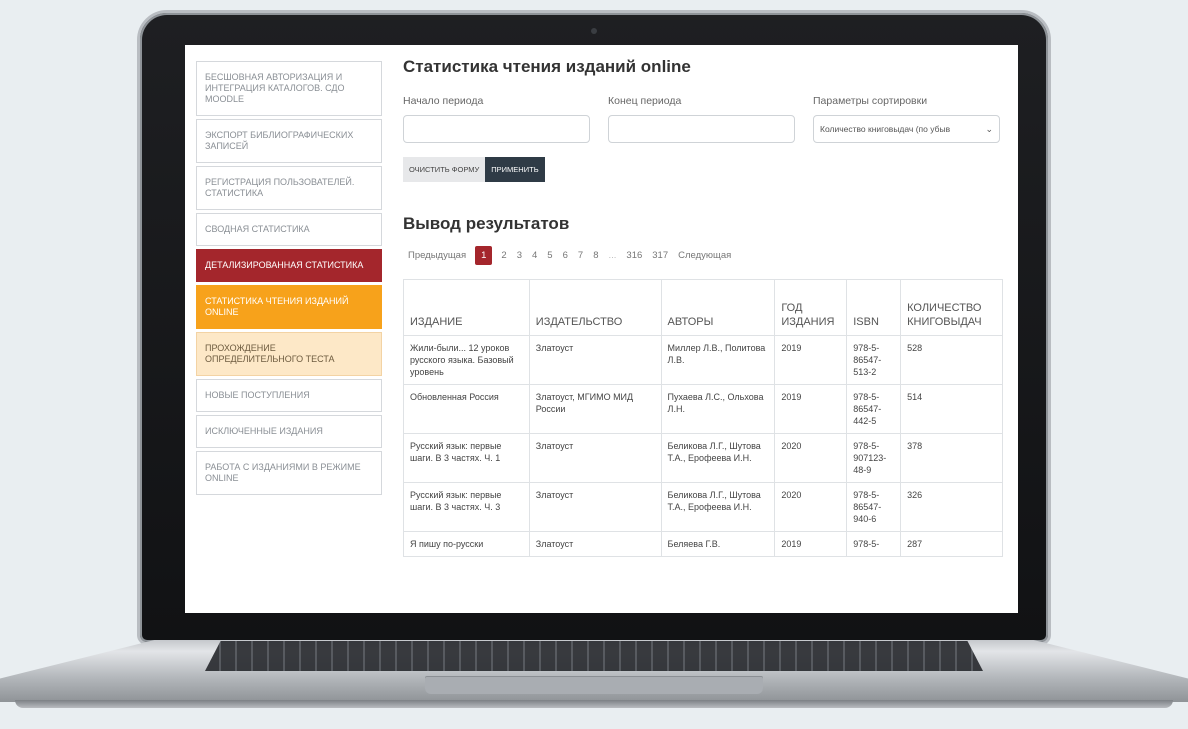 Image resolution: width=1188 pixels, height=729 pixels. I want to click on sort-select-value: Количество книговыдач (по убыв, so click(885, 129).